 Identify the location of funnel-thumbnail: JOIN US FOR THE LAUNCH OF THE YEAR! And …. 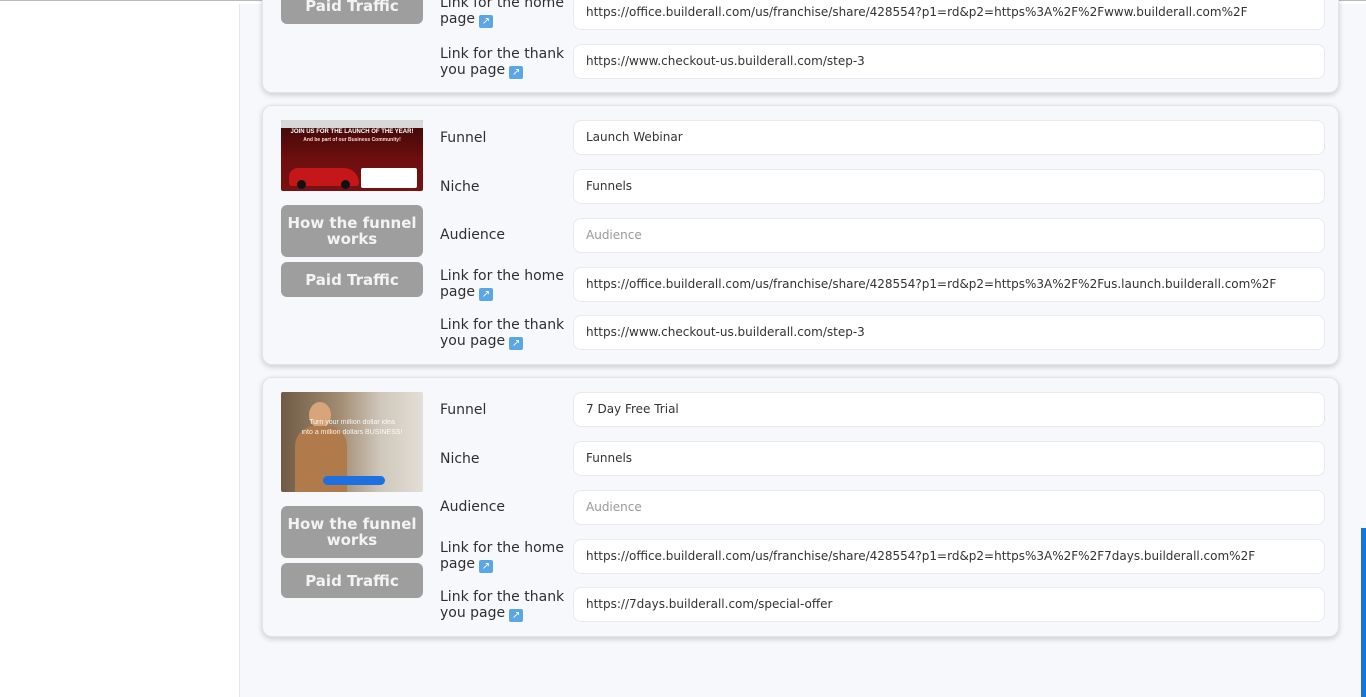
(352, 155).